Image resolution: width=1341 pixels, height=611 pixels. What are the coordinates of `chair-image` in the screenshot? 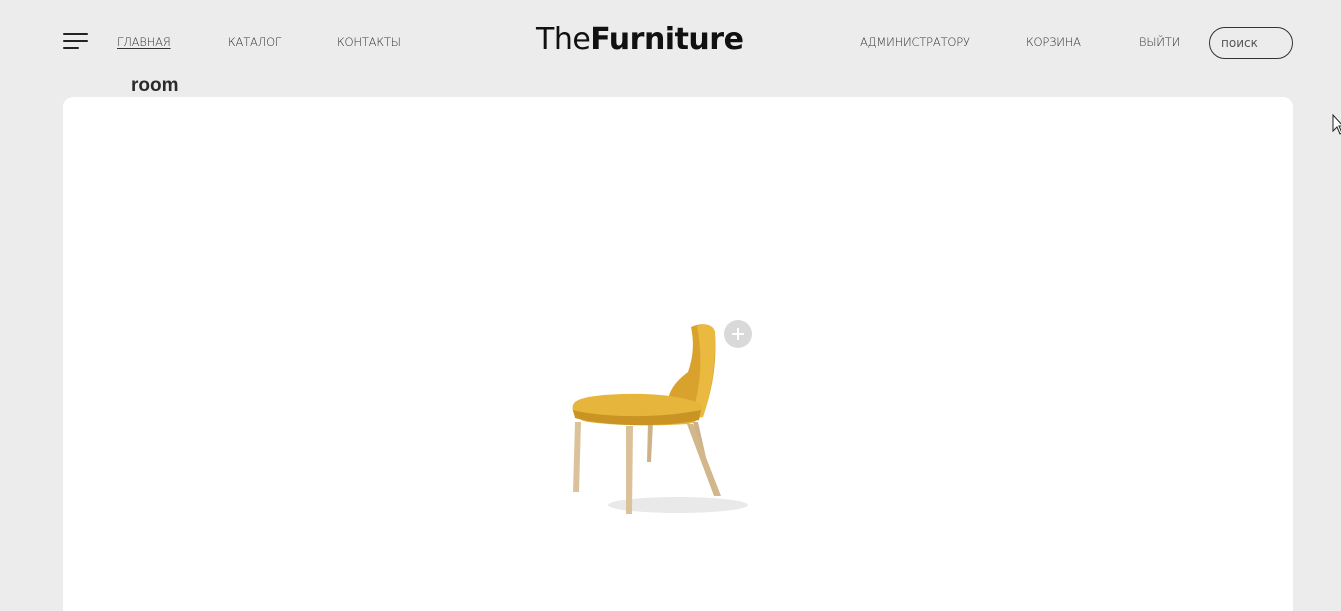 It's located at (675, 409).